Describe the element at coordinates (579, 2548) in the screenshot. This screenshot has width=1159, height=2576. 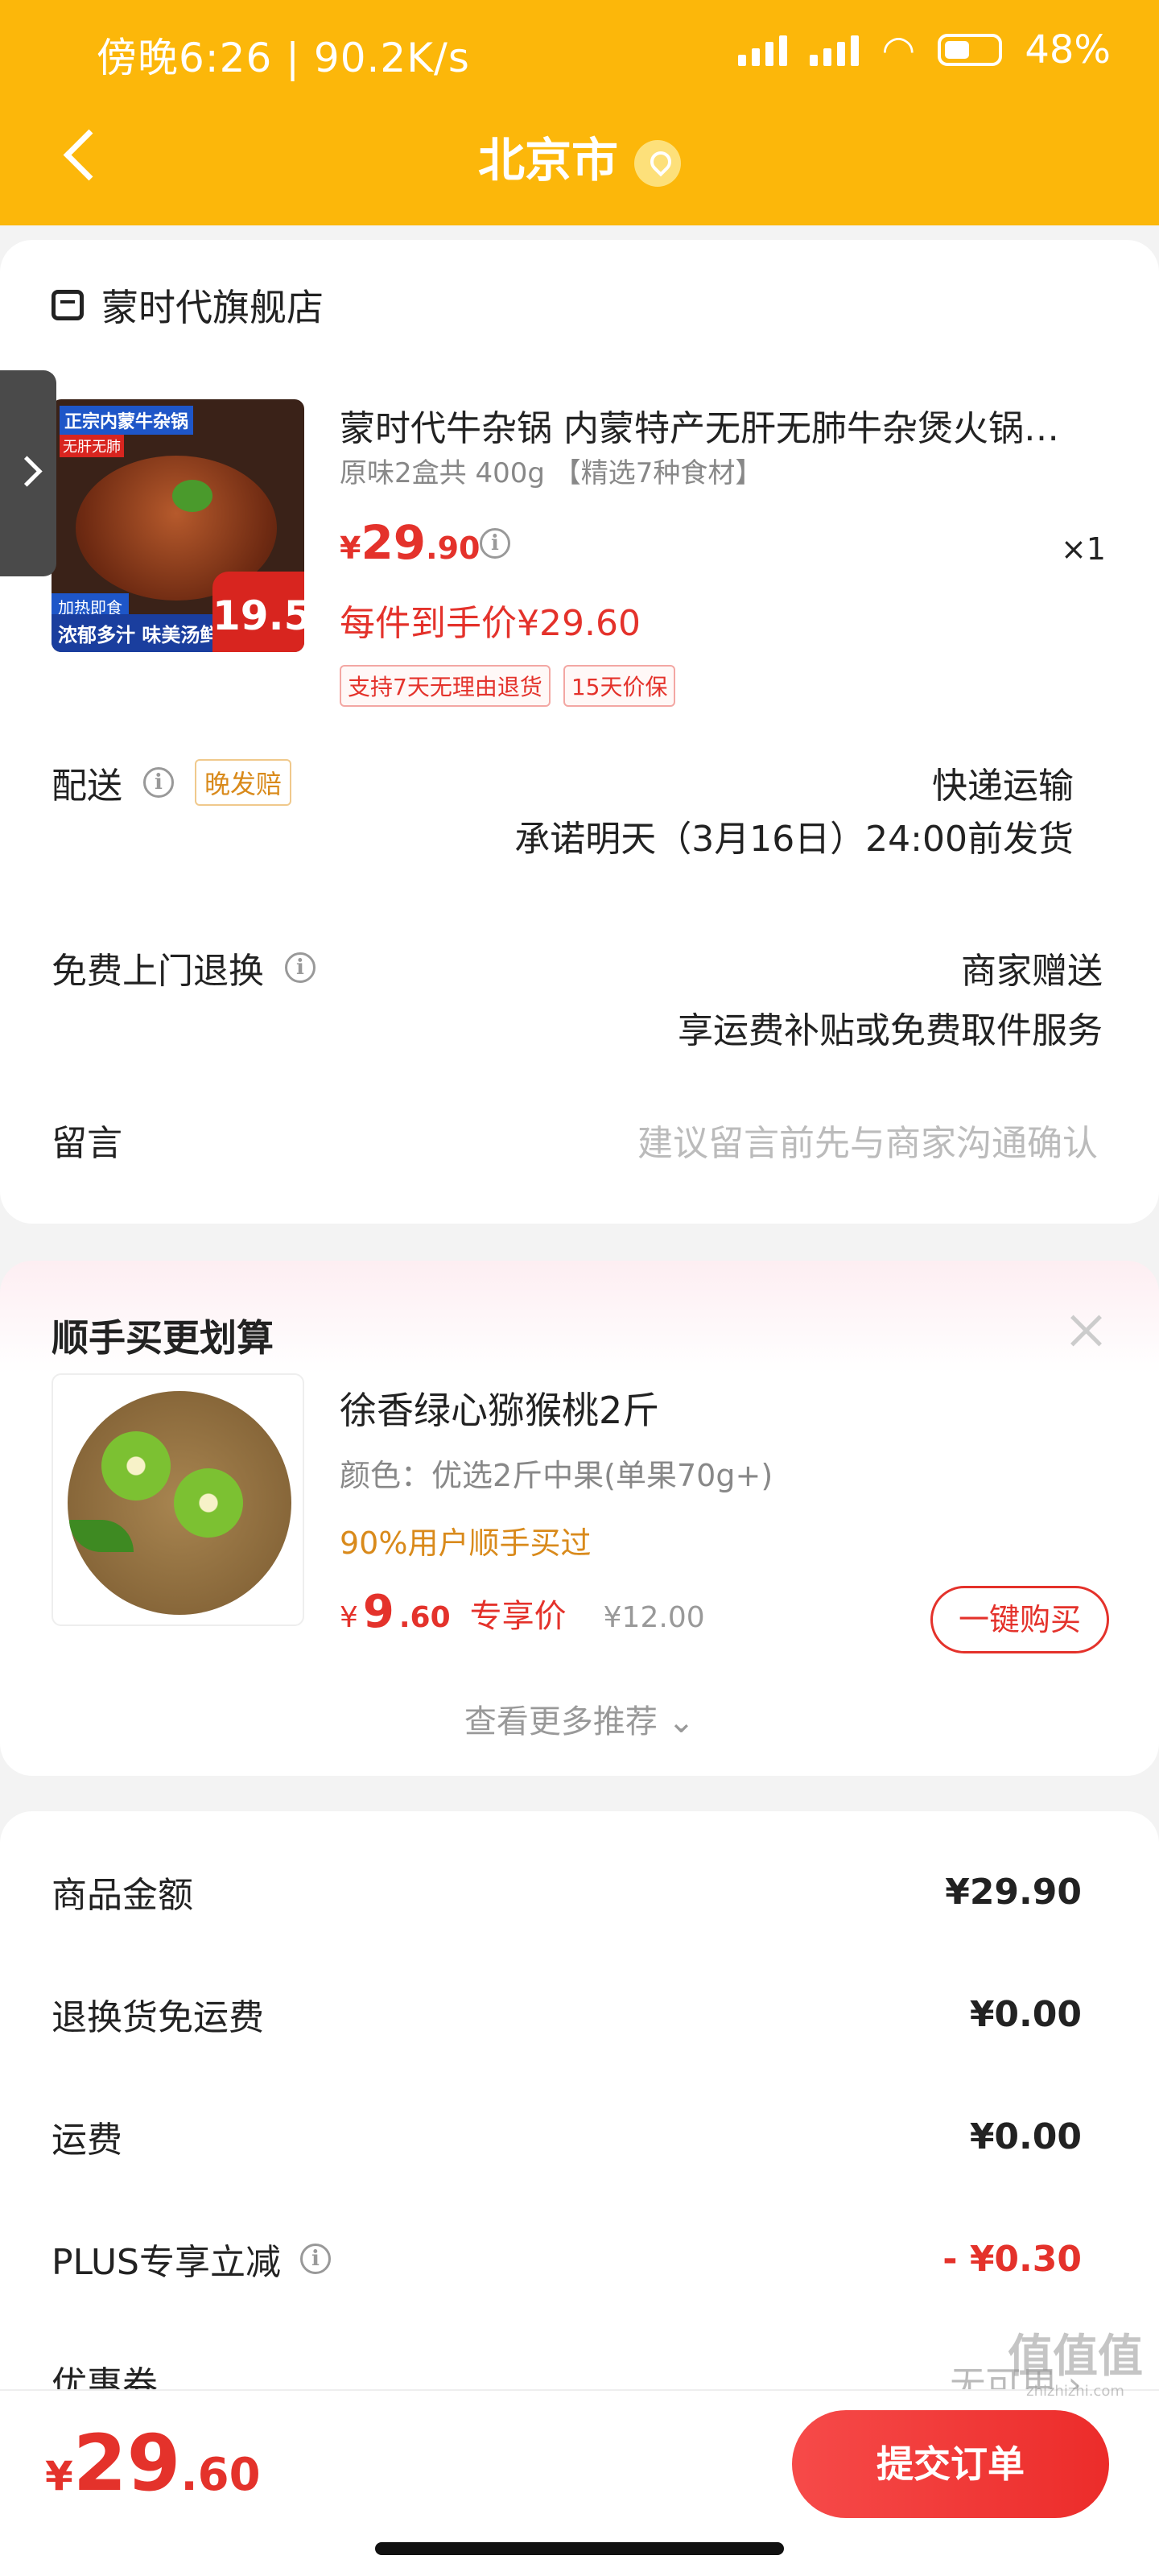
I see `home-indicator` at that location.